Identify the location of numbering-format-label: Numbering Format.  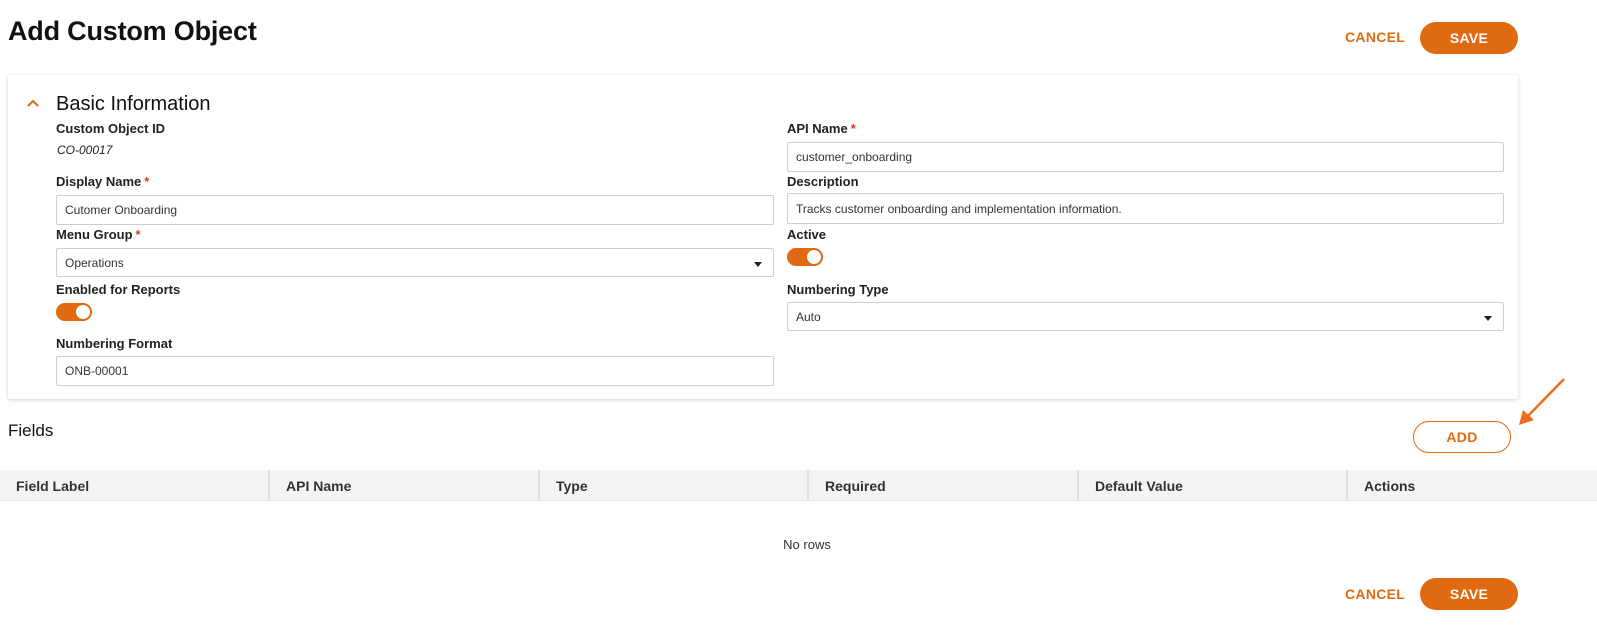
(114, 343).